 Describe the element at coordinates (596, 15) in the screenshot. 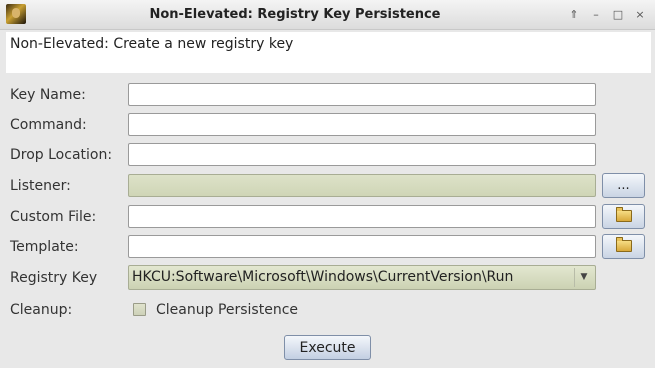

I see `minimize-window-icon: –` at that location.